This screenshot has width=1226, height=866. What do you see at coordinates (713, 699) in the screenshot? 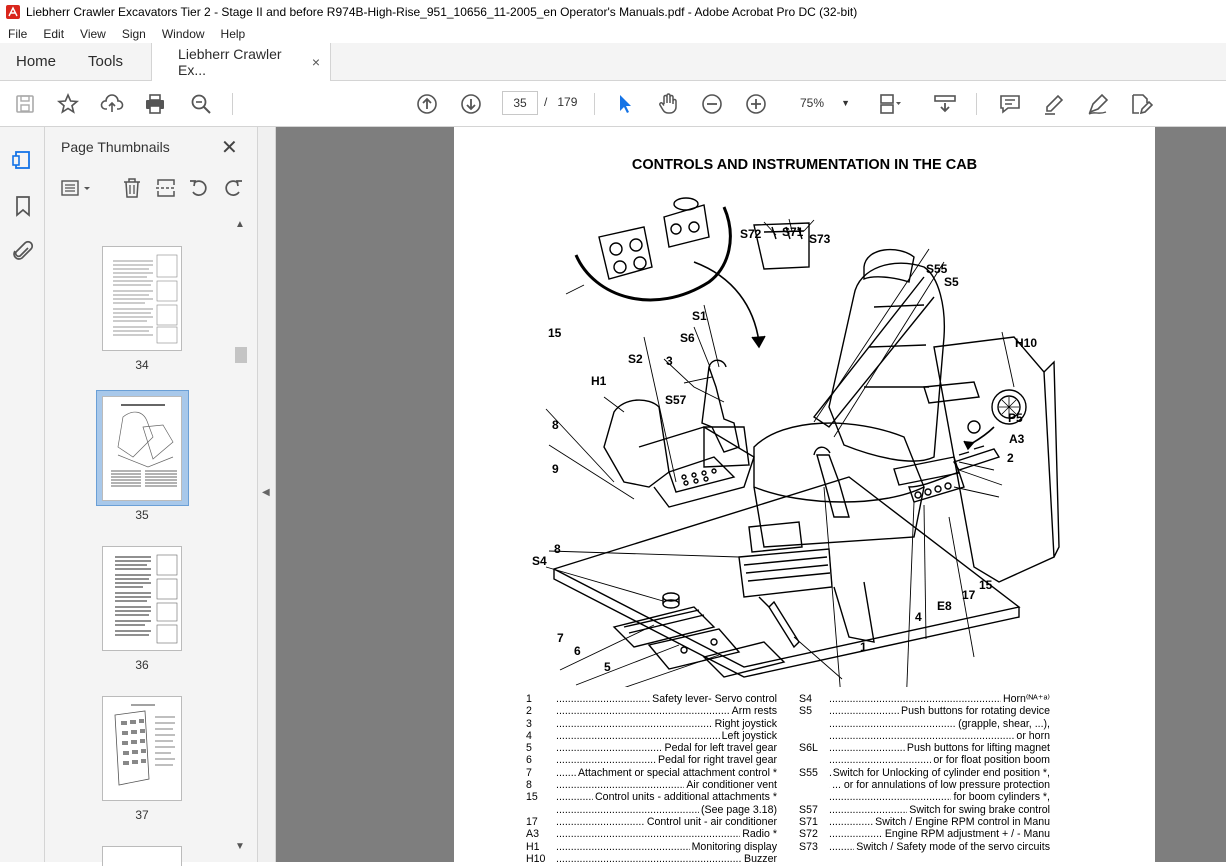
I see `legend-text: Safety lever- Servo control` at bounding box center [713, 699].